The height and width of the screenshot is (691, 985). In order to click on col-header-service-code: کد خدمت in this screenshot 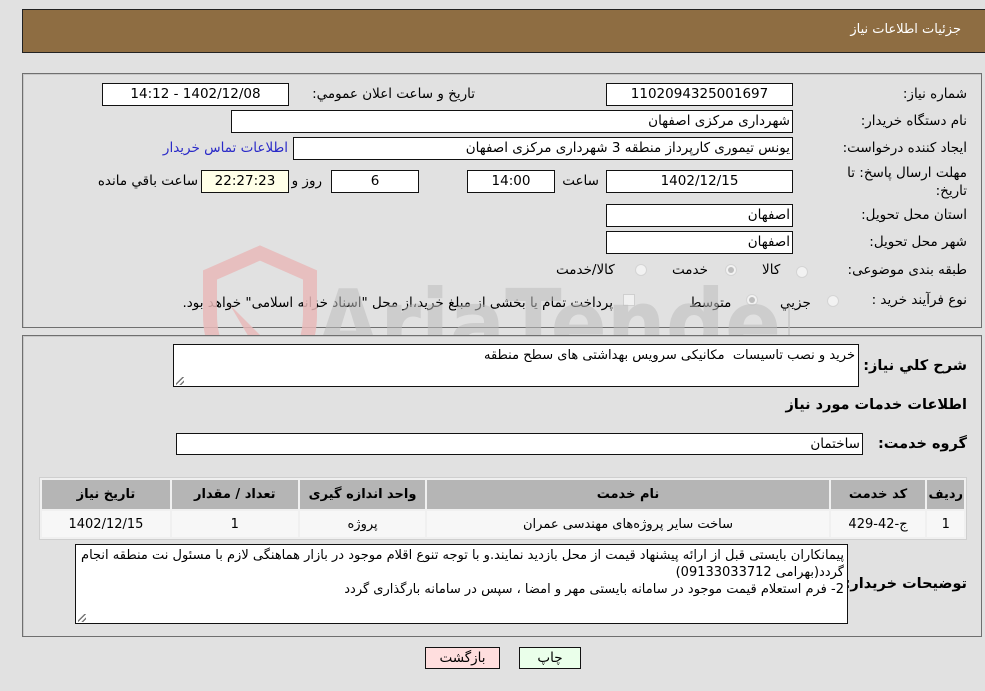, I will do `click(878, 494)`.